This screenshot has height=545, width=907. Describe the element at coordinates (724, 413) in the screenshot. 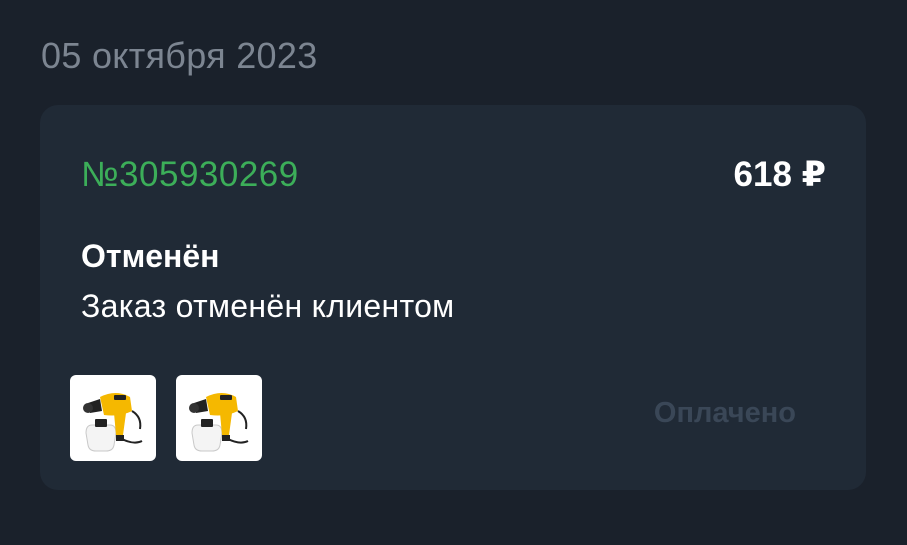

I see `payment-status: Оплачено` at that location.